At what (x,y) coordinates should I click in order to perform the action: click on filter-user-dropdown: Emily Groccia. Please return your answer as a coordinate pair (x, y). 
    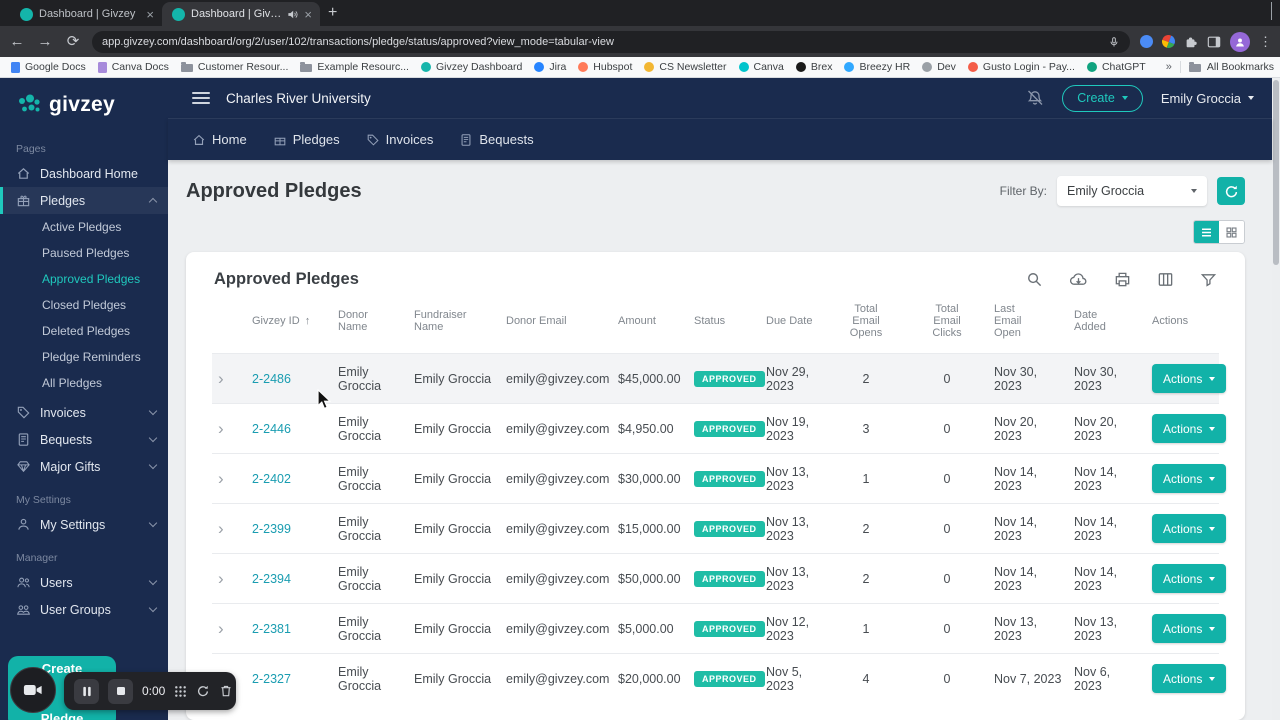
    Looking at the image, I should click on (1132, 191).